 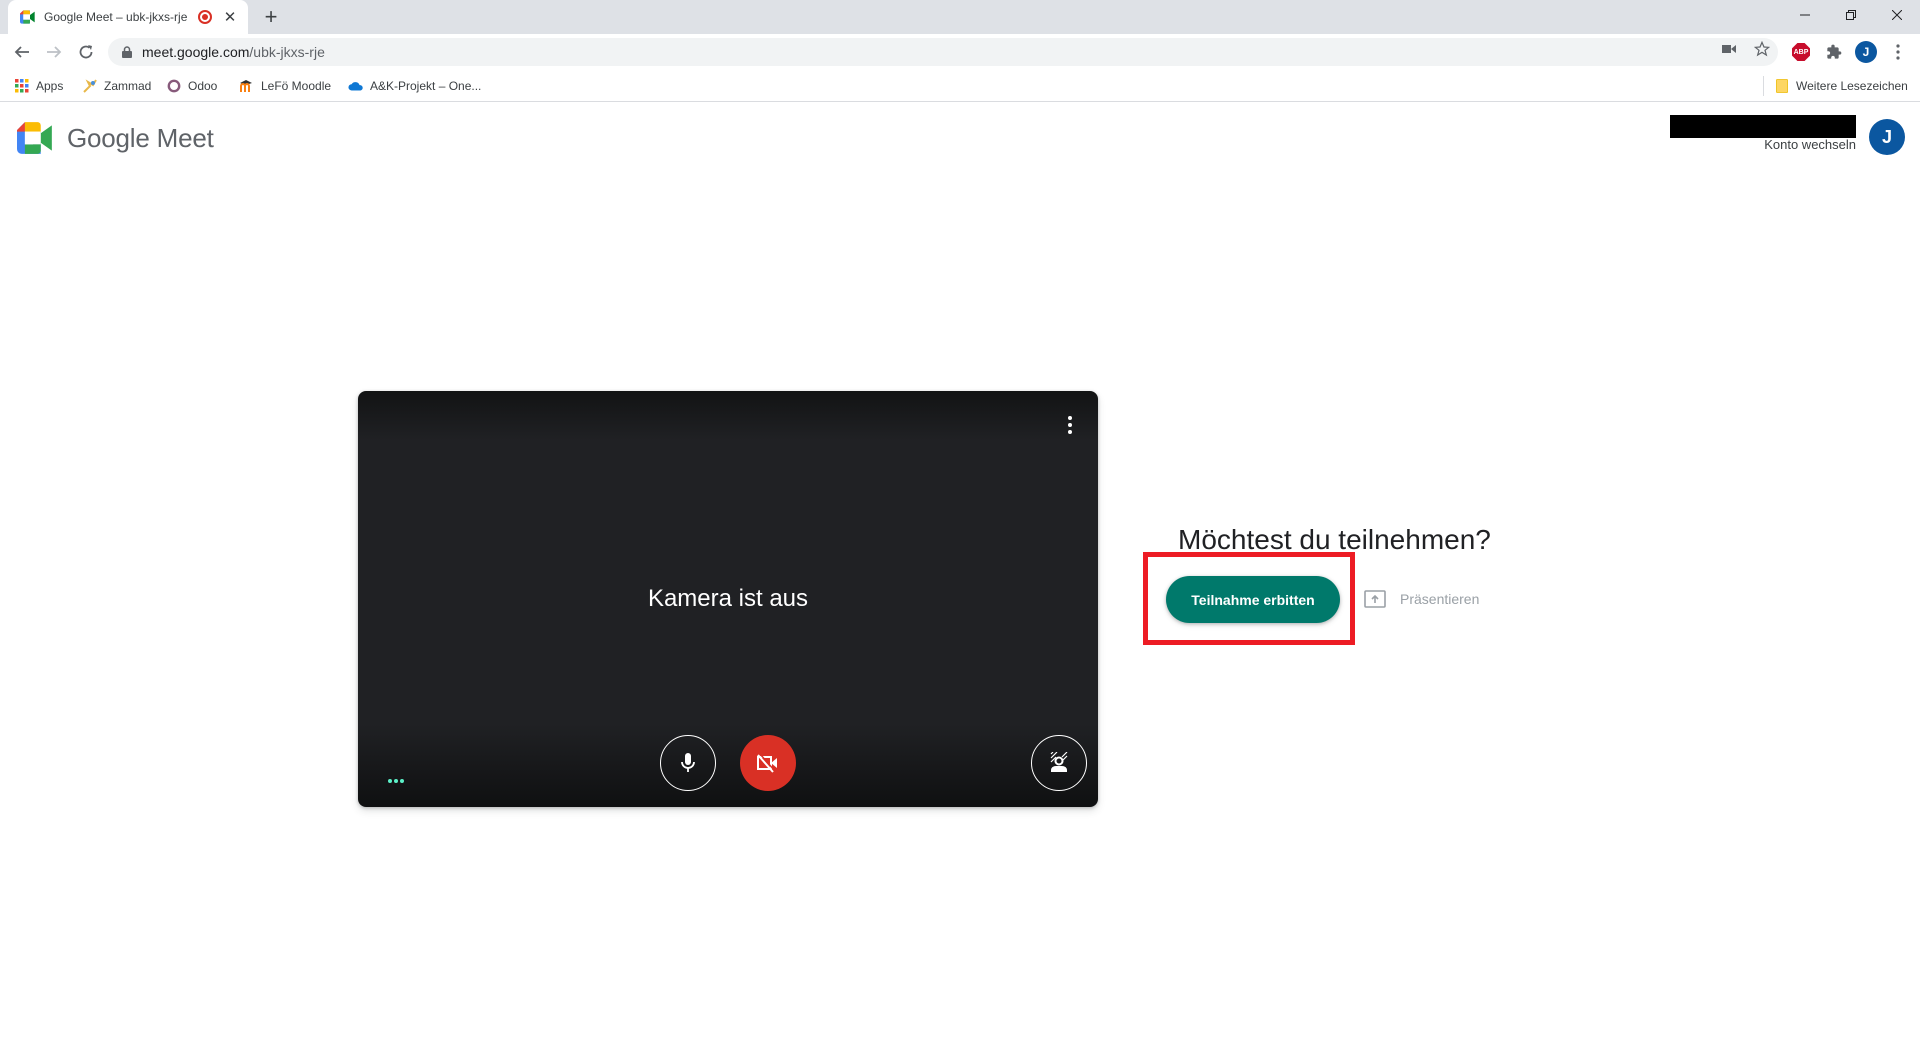 I want to click on restore-button, so click(x=1851, y=15).